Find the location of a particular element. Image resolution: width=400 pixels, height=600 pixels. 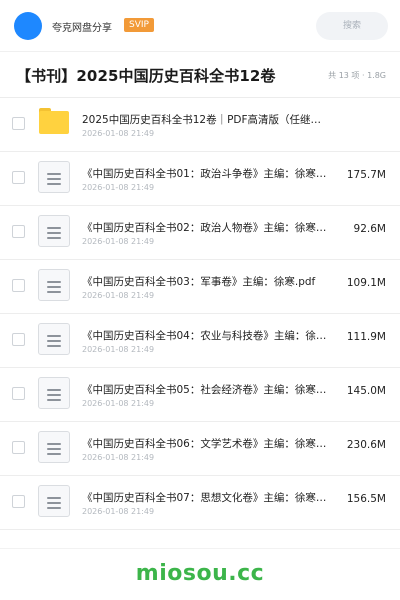

file-name: 《中国历史百科全书03：军事卷》主编：徐寒.pdf is located at coordinates (205, 281).